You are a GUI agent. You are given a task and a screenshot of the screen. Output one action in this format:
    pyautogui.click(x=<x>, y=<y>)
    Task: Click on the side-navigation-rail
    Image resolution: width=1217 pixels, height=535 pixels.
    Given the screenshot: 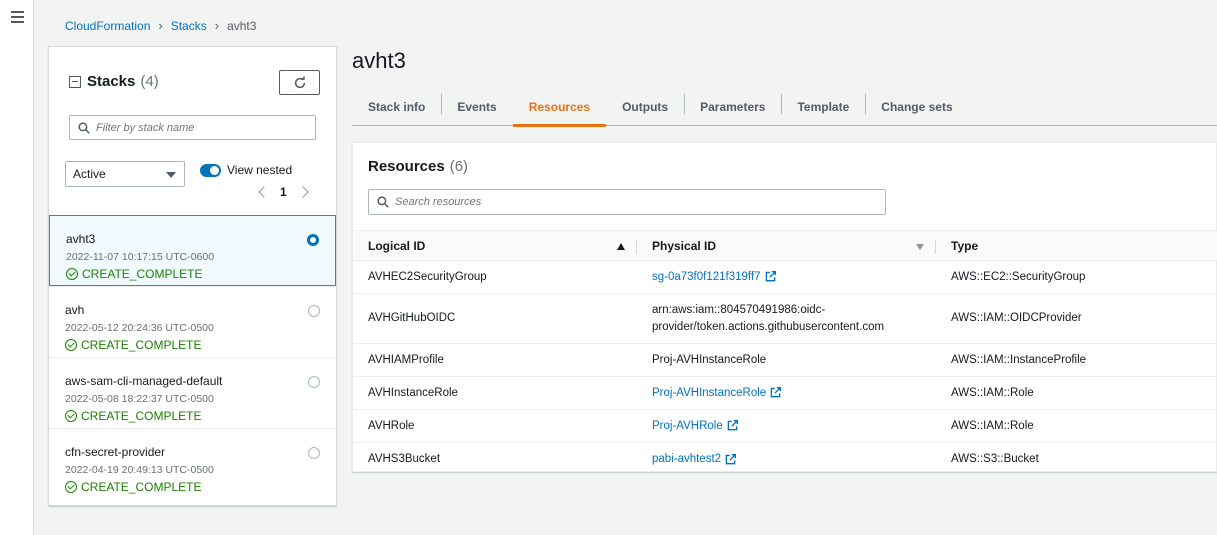 What is the action you would take?
    pyautogui.click(x=17, y=267)
    